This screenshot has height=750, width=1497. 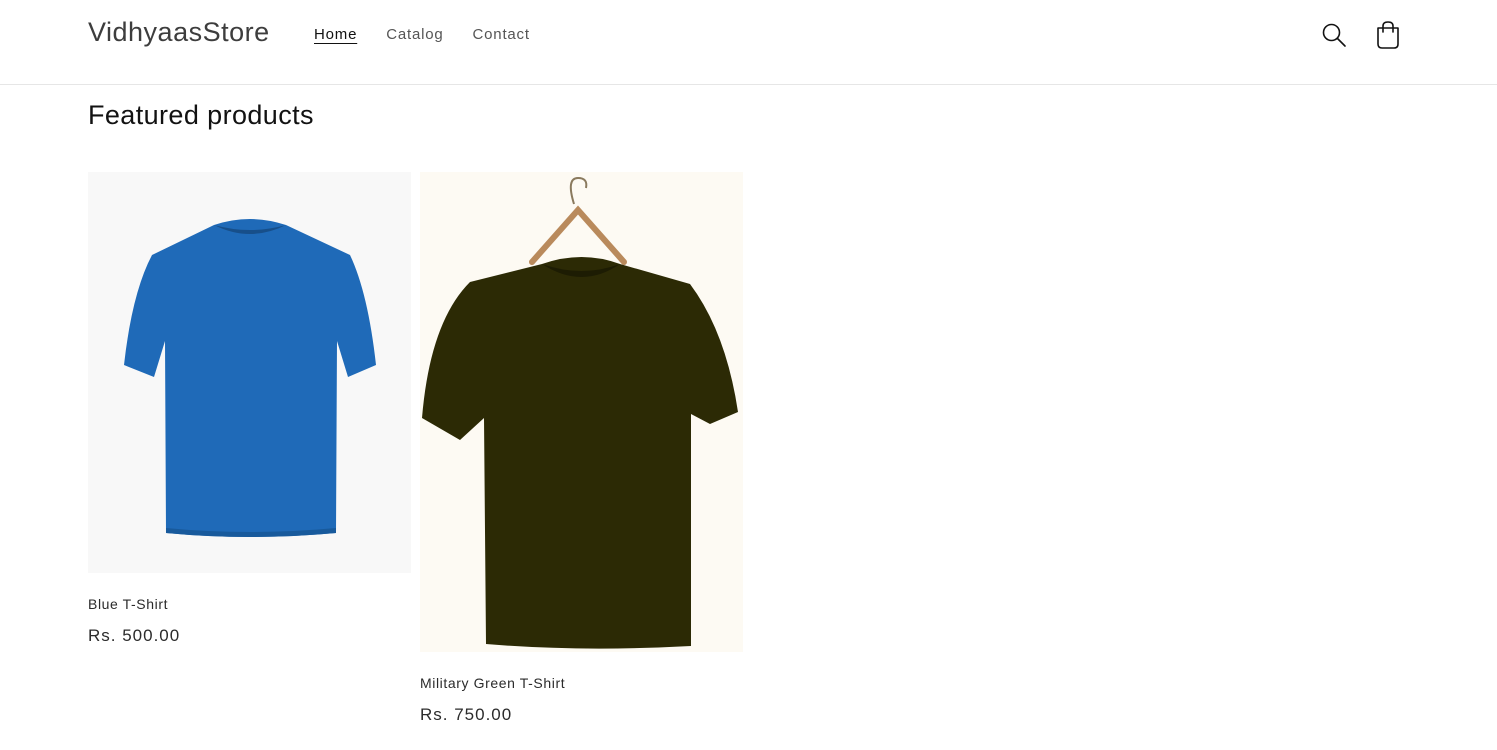 What do you see at coordinates (581, 683) in the screenshot?
I see `product-title: Military Green T-Shirt` at bounding box center [581, 683].